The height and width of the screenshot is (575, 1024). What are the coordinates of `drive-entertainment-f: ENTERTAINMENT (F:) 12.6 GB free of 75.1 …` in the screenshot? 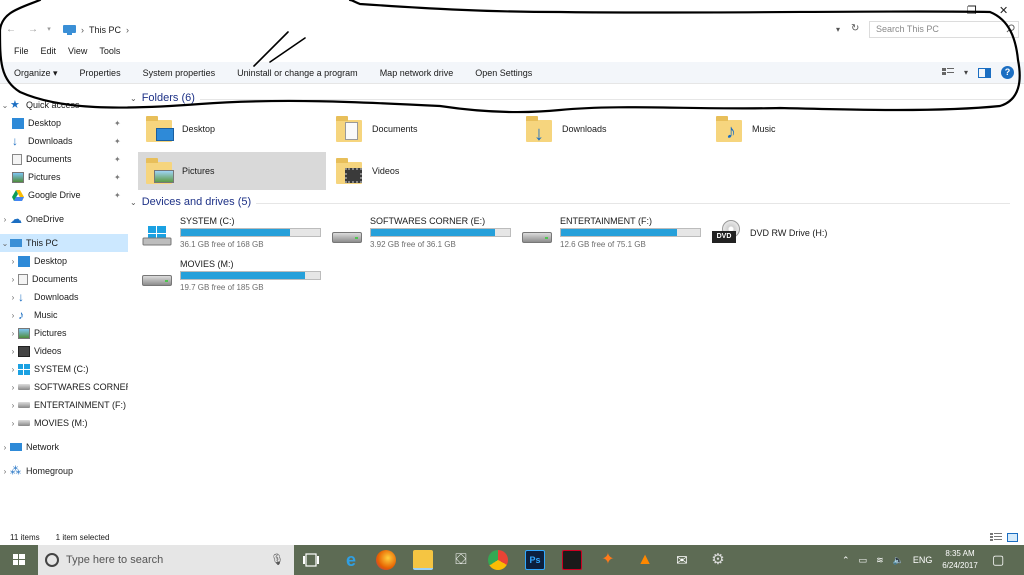 It's located at (608, 234).